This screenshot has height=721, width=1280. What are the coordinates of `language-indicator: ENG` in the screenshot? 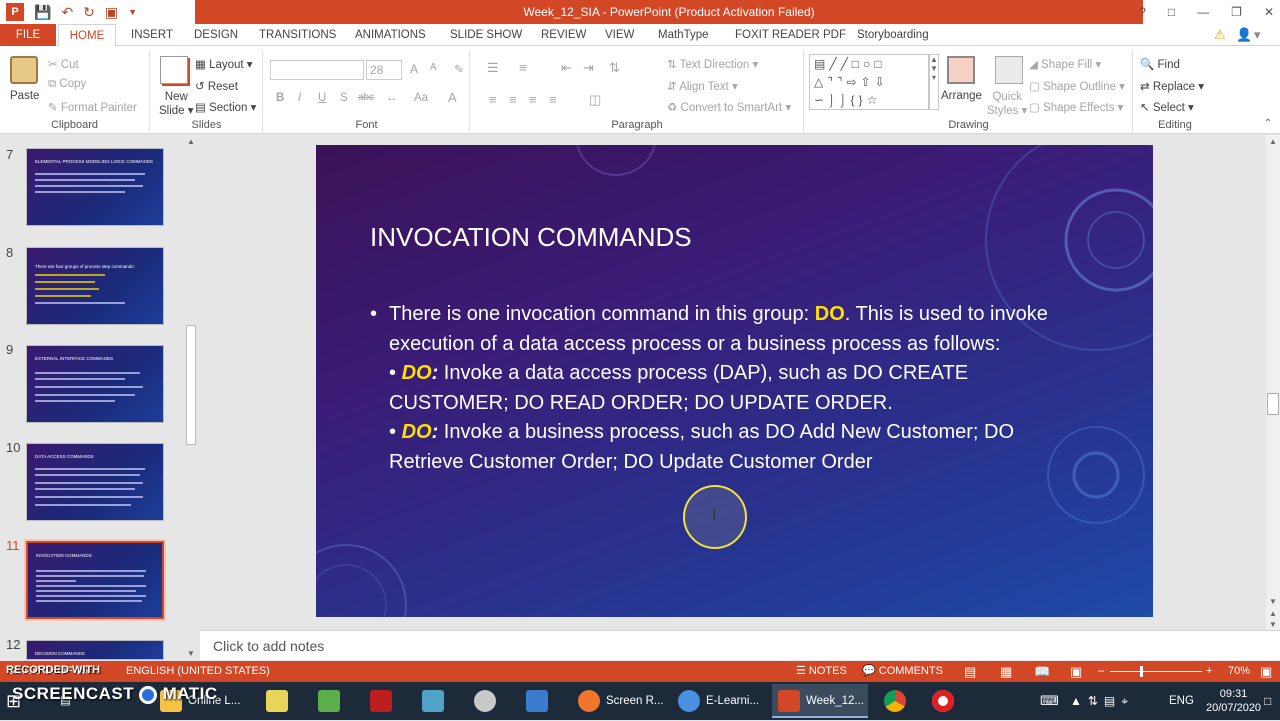 It's located at (1181, 701).